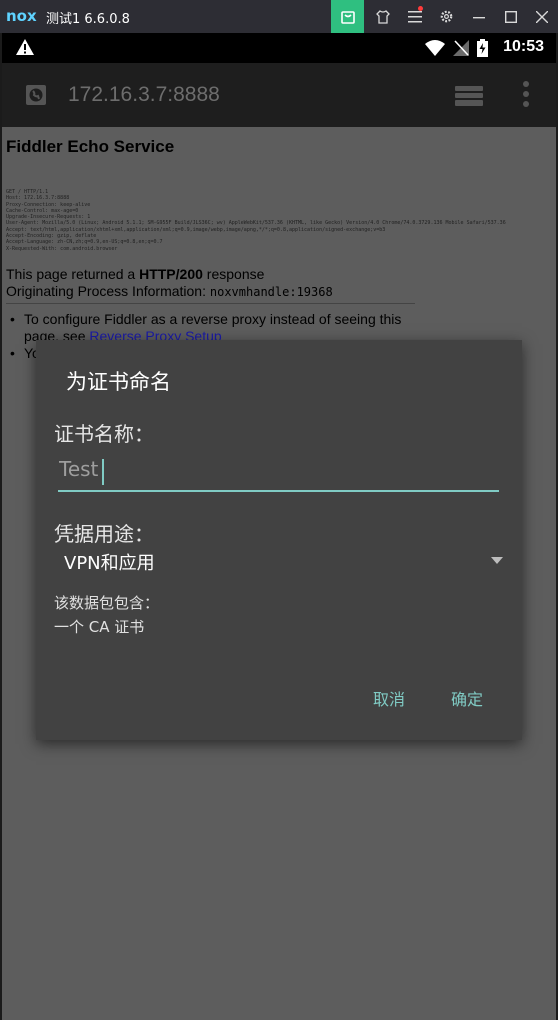  What do you see at coordinates (347, 16) in the screenshot?
I see `shopping-bag-icon` at bounding box center [347, 16].